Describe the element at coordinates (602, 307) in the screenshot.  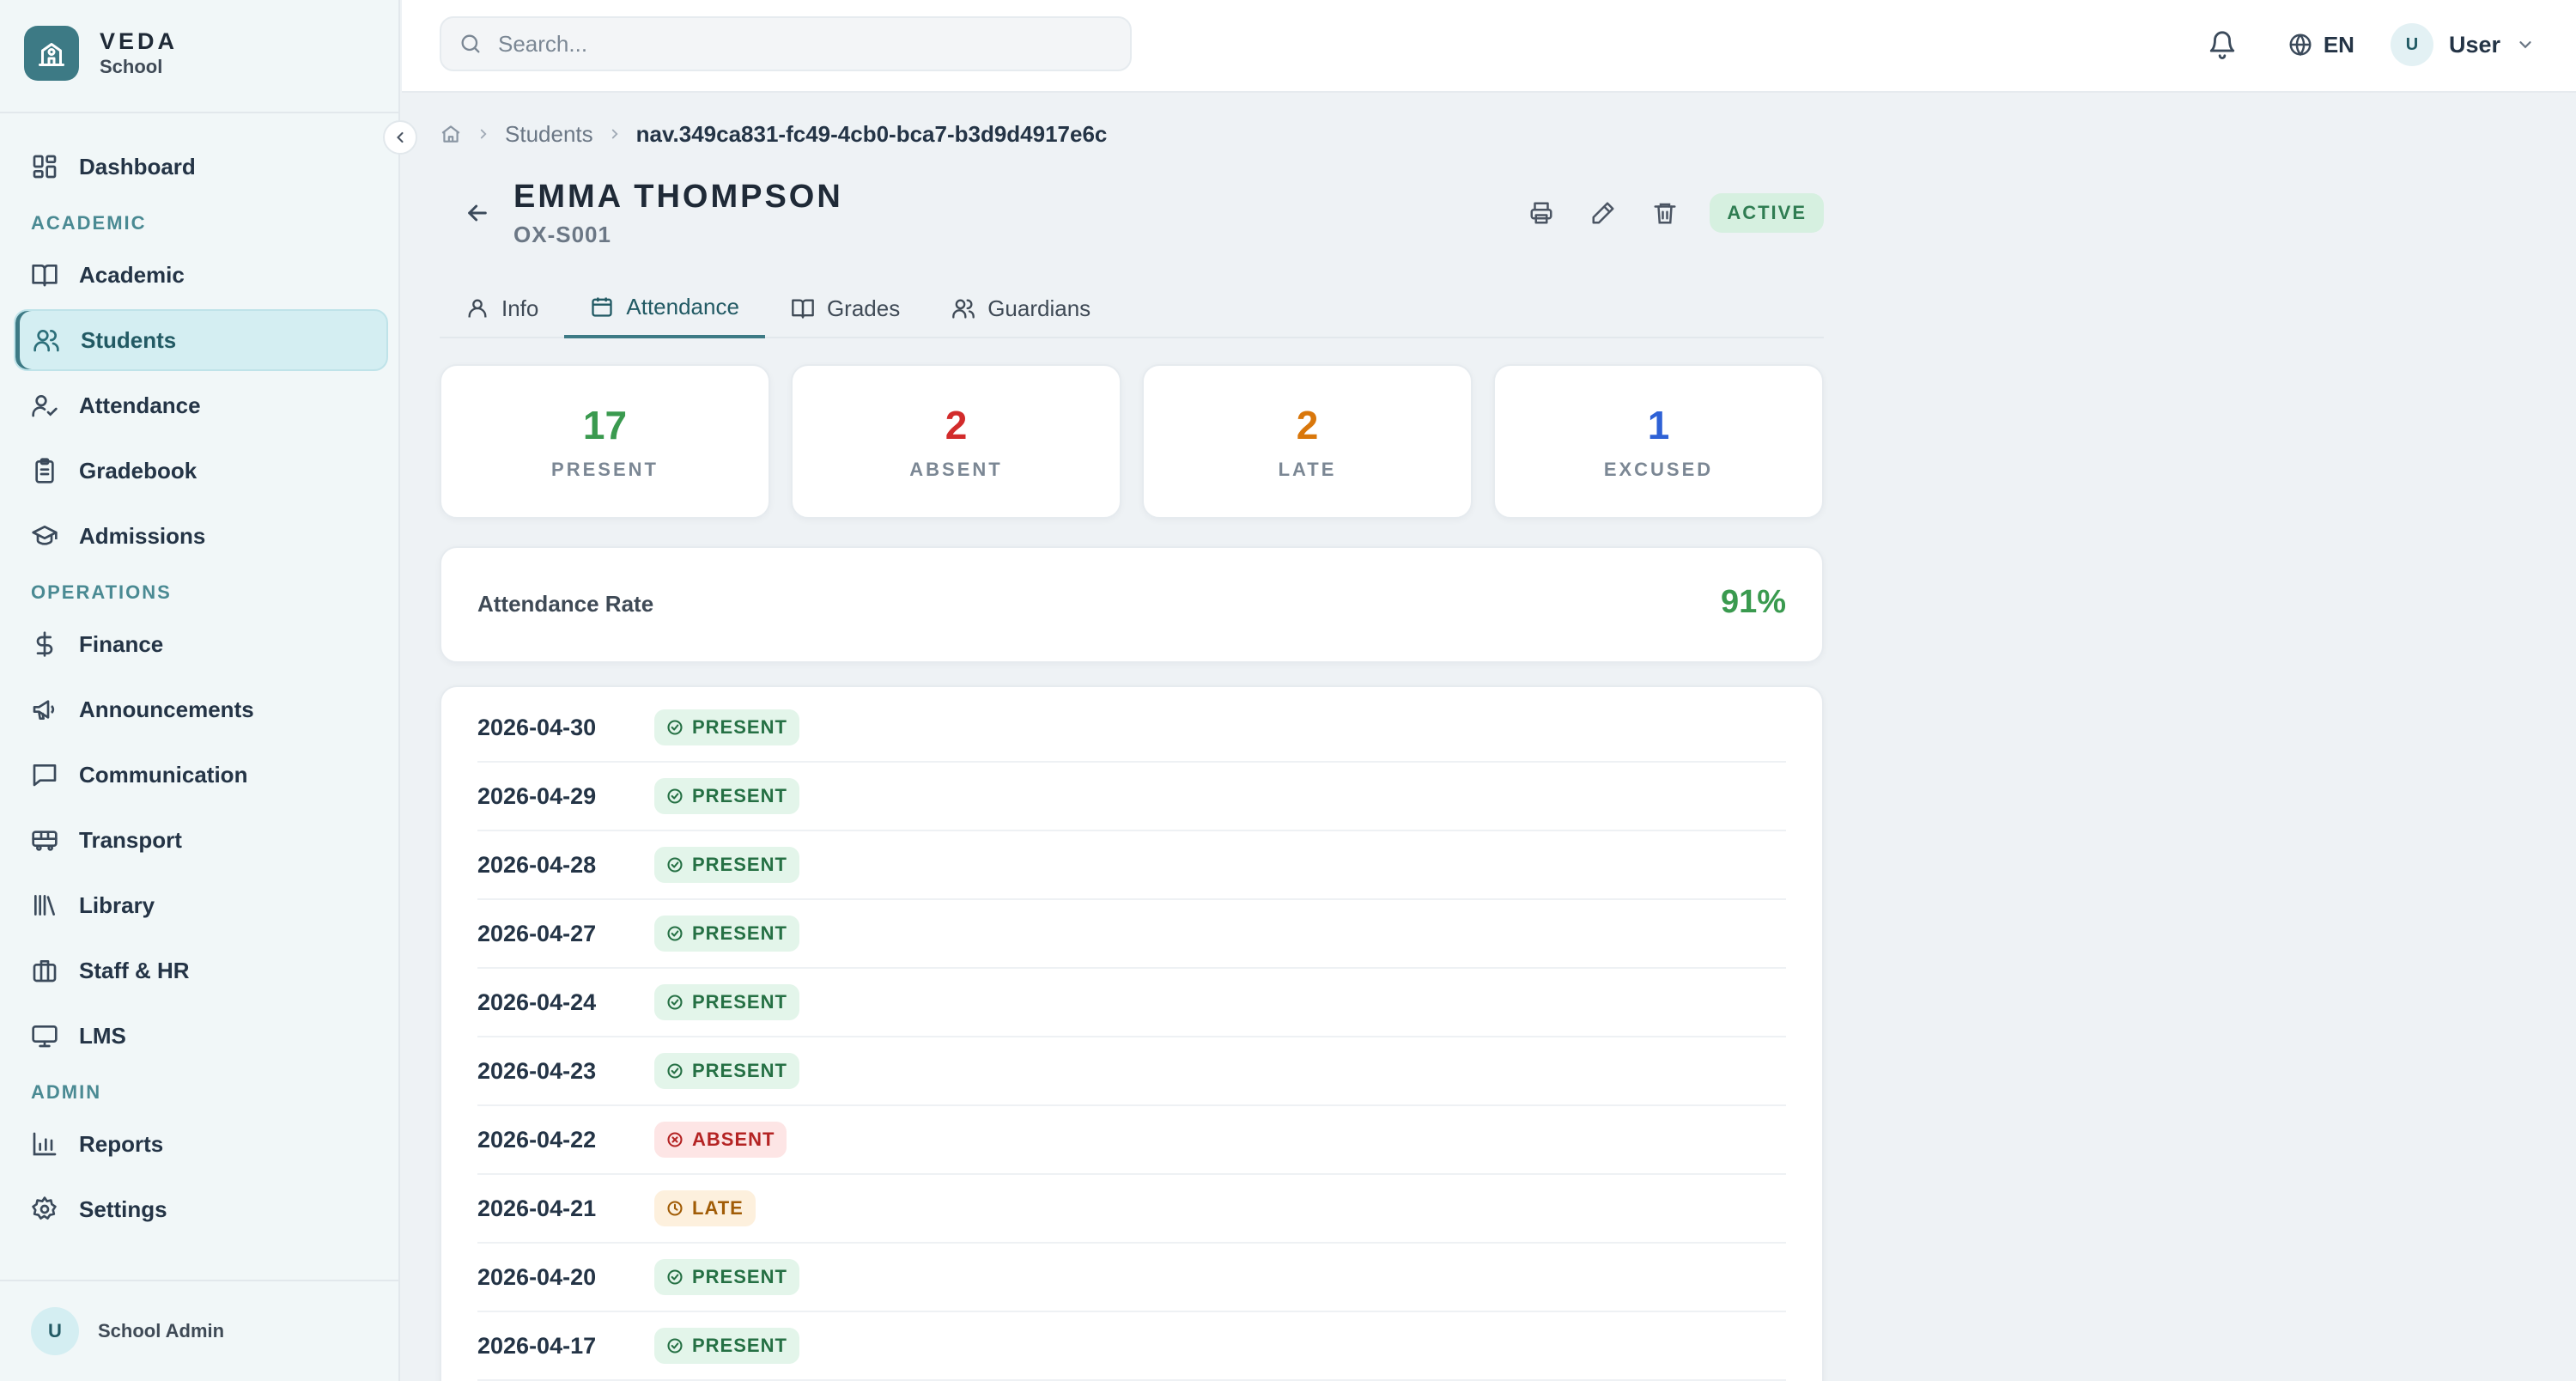
I see `calendar-icon` at that location.